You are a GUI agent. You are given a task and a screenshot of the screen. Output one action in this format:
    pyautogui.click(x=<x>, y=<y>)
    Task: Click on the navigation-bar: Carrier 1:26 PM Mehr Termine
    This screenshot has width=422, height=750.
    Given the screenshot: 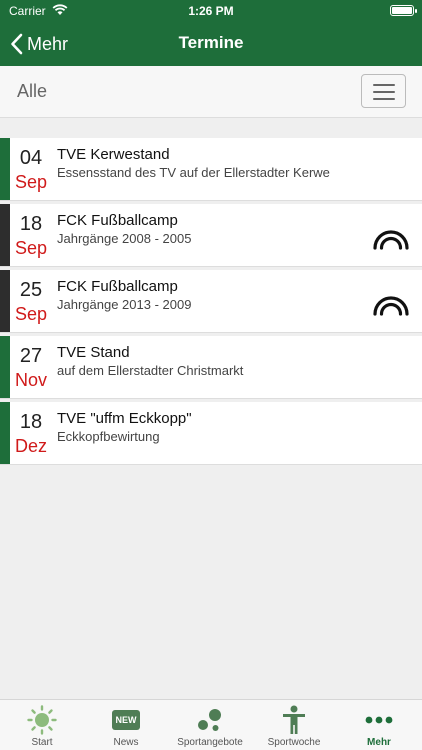 What is the action you would take?
    pyautogui.click(x=211, y=33)
    